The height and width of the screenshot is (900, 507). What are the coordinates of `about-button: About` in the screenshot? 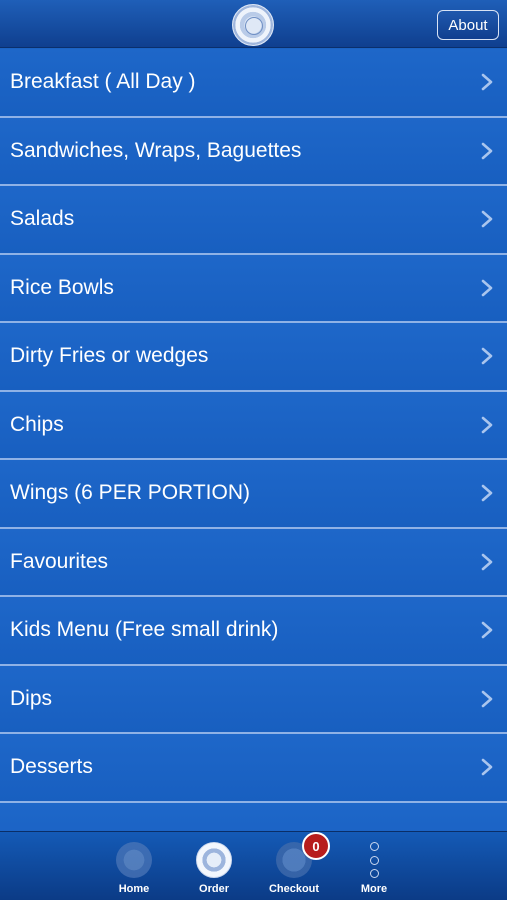 It's located at (468, 25).